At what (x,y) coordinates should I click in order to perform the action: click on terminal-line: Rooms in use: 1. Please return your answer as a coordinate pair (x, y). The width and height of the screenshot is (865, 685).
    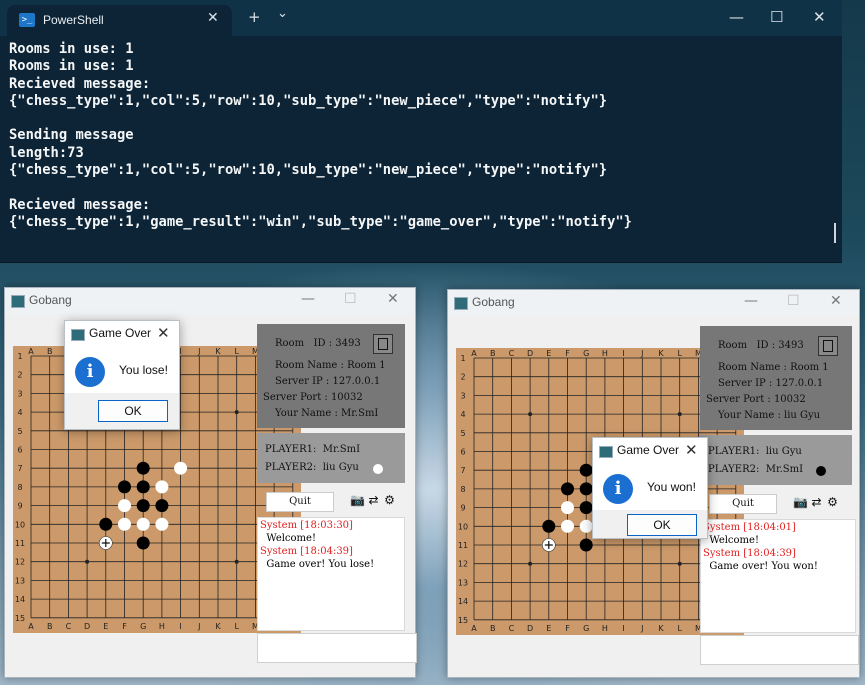
    Looking at the image, I should click on (71, 66).